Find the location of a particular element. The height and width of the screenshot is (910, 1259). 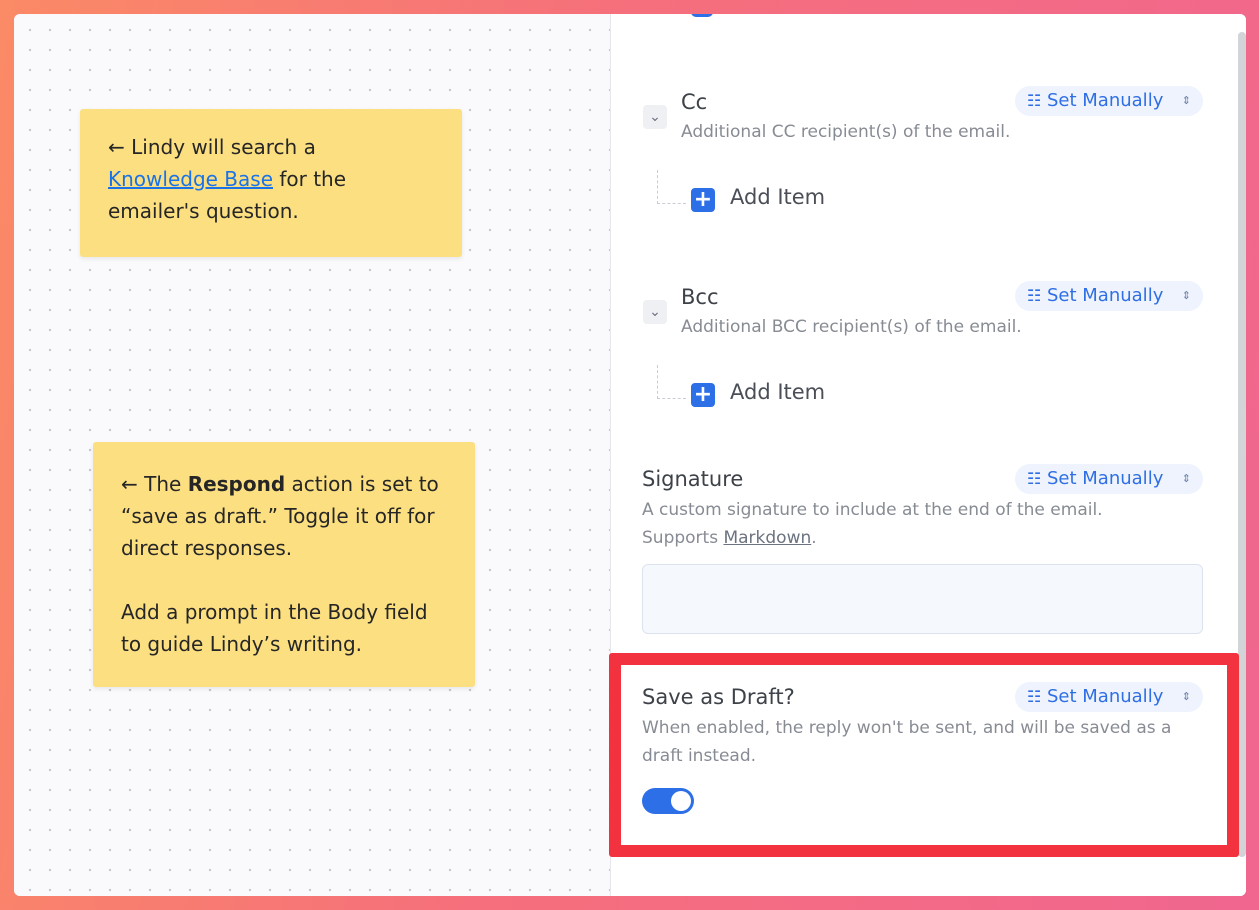

supports-text: Supports is located at coordinates (683, 538).